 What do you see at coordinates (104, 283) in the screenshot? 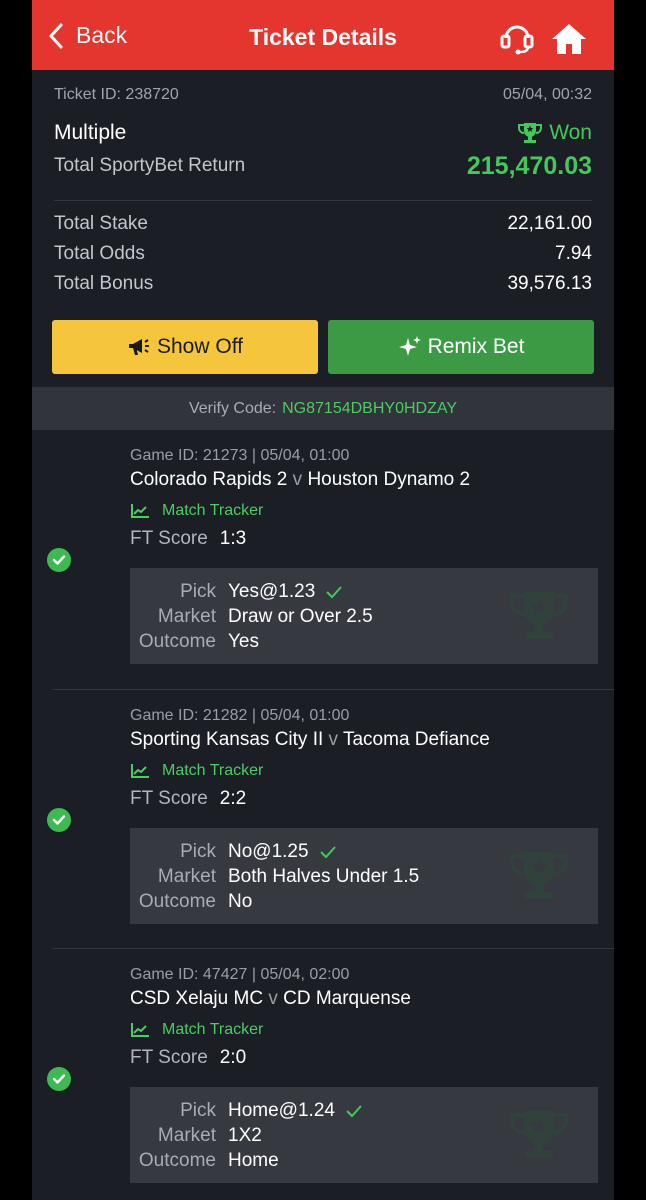
I see `bonus-label: Total Bonus` at bounding box center [104, 283].